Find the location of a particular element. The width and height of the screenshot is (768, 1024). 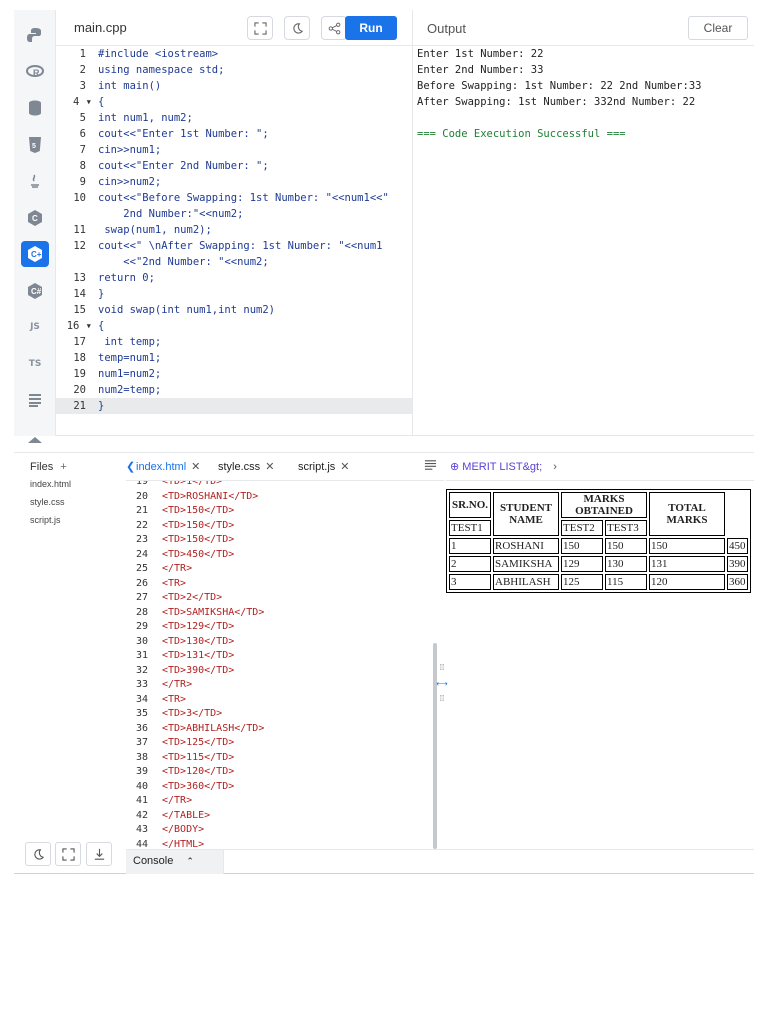

code-line: 40 <TD>360</TD> is located at coordinates (281, 787).